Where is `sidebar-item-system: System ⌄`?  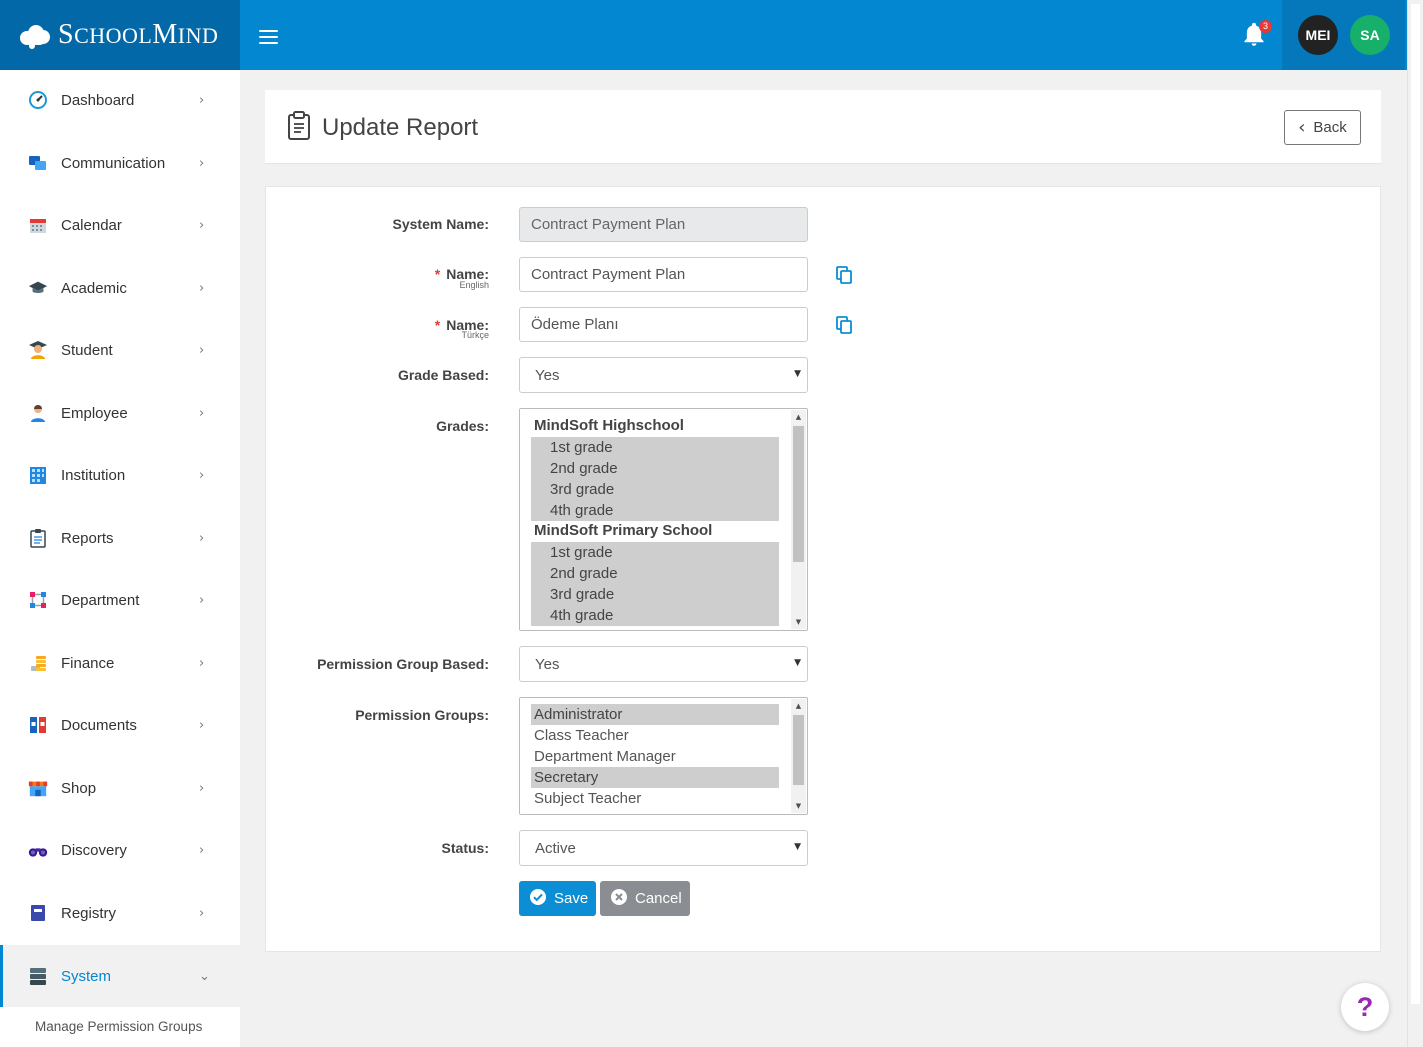 sidebar-item-system: System ⌄ is located at coordinates (120, 976).